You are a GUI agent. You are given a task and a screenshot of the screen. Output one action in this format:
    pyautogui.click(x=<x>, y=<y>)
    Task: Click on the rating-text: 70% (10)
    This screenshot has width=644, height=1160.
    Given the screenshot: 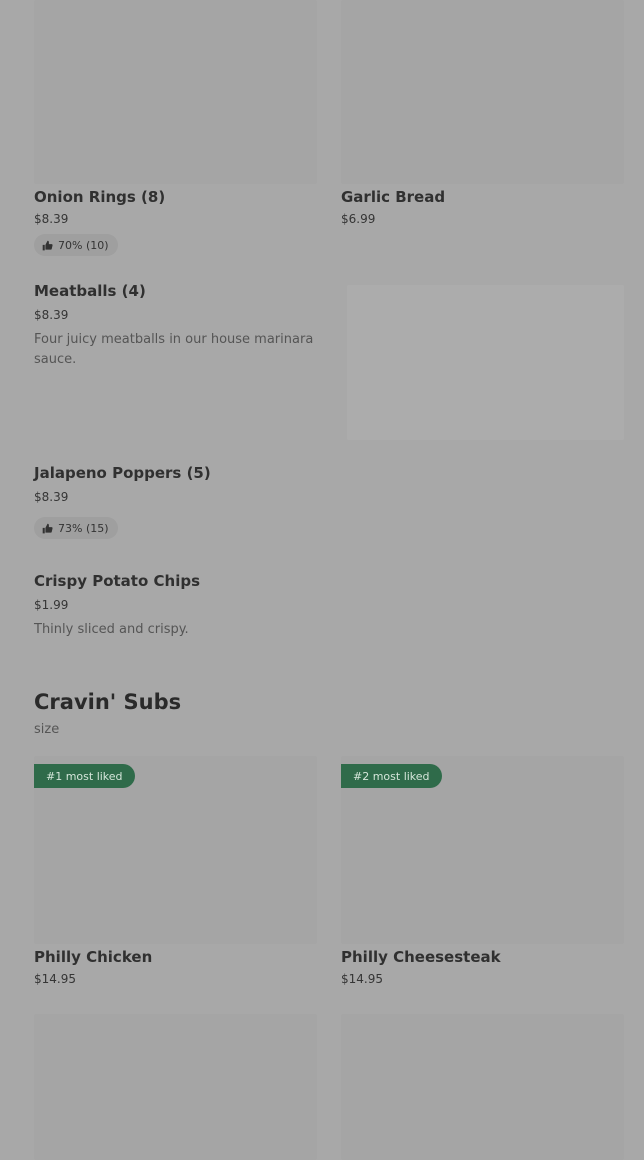 What is the action you would take?
    pyautogui.click(x=83, y=245)
    